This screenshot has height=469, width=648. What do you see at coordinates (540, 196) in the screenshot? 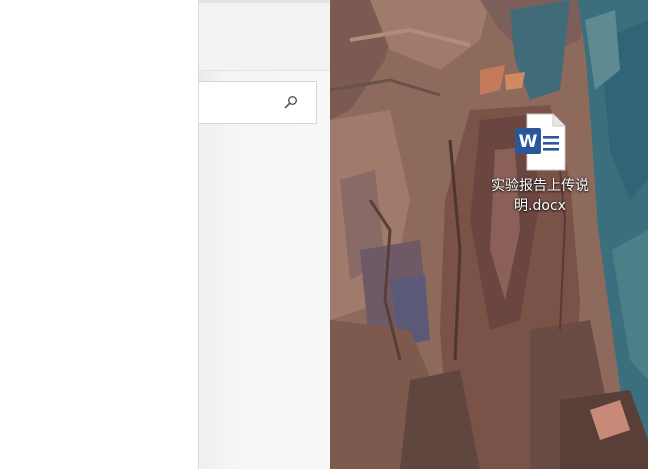
I see `desktop-file-label: 实验报告上传说明.docx` at bounding box center [540, 196].